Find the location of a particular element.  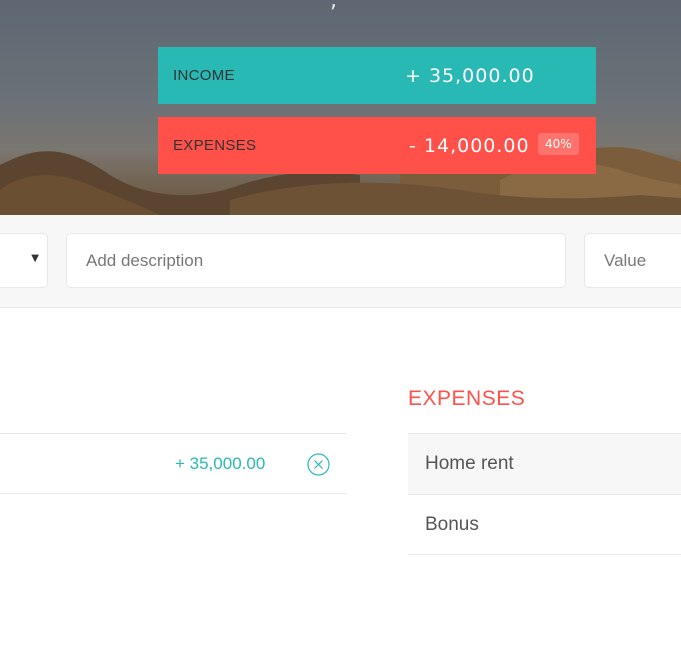

page-title-fragment: , is located at coordinates (333, 6).